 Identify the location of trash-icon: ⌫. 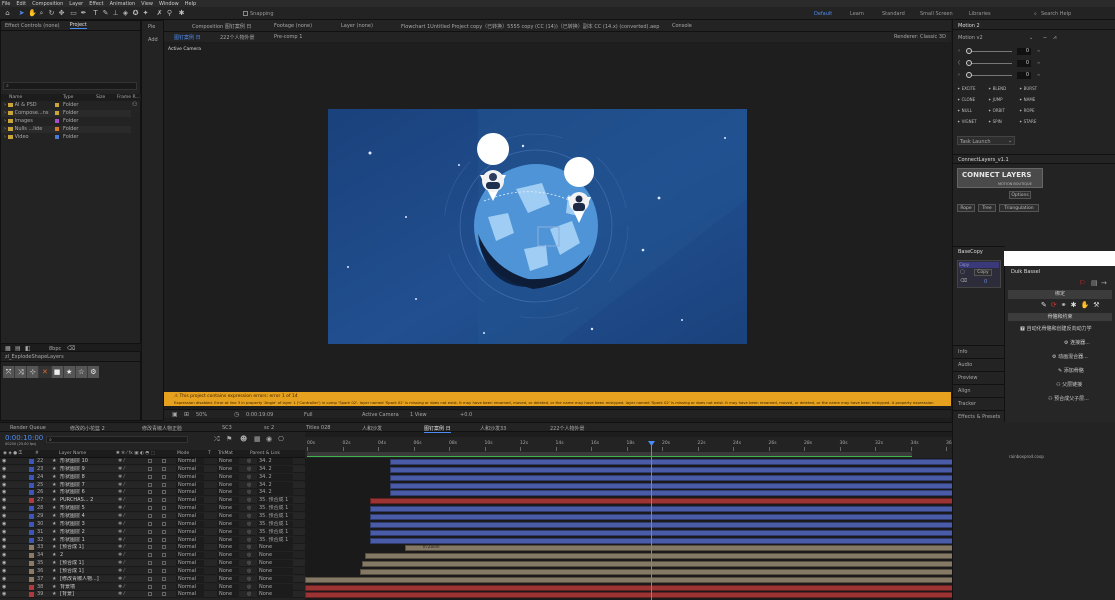
(963, 281).